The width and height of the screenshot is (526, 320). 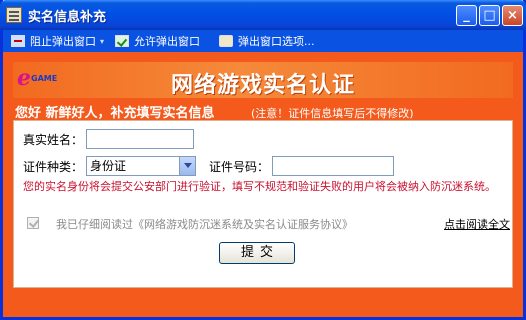 I want to click on page-title: 网络游戏实名认证, so click(x=262, y=85).